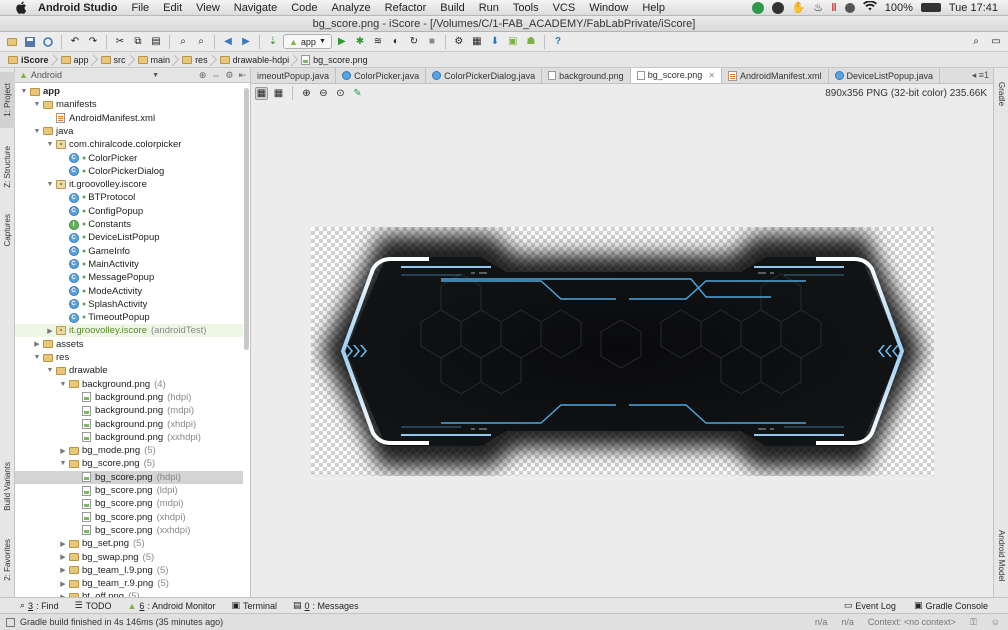 This screenshot has height=630, width=1008. Describe the element at coordinates (129, 593) in the screenshot. I see `tree-item: ▶bt_off.png(5)` at that location.